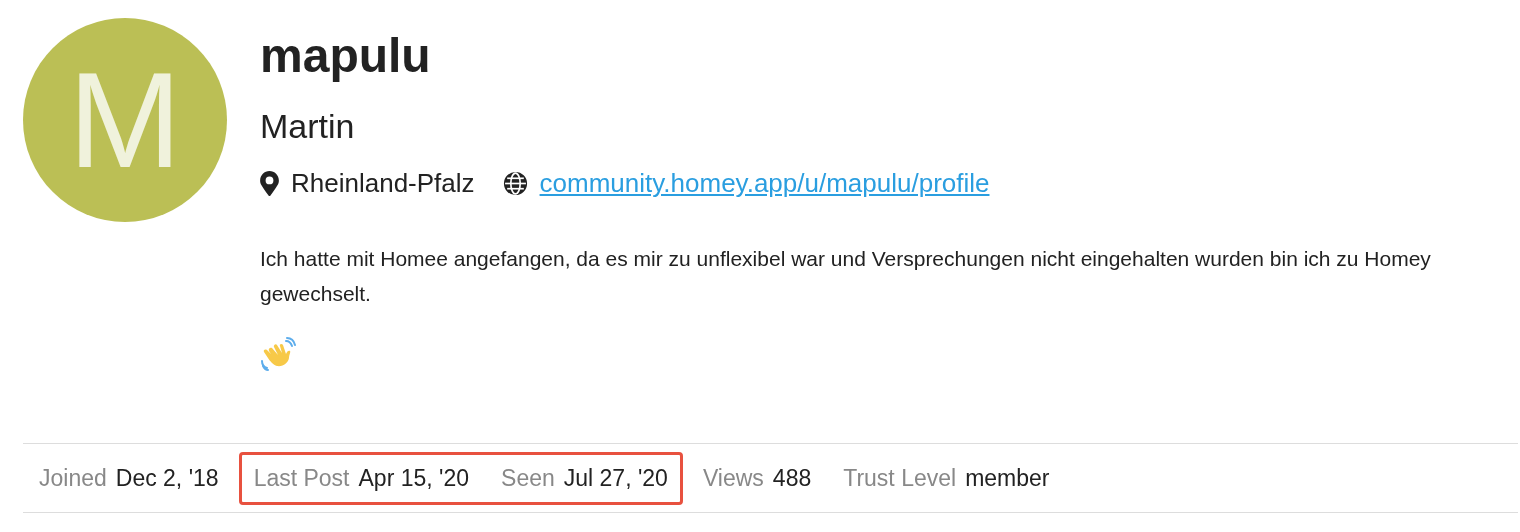 Image resolution: width=1520 pixels, height=532 pixels. I want to click on waving-hand-icon, so click(278, 355).